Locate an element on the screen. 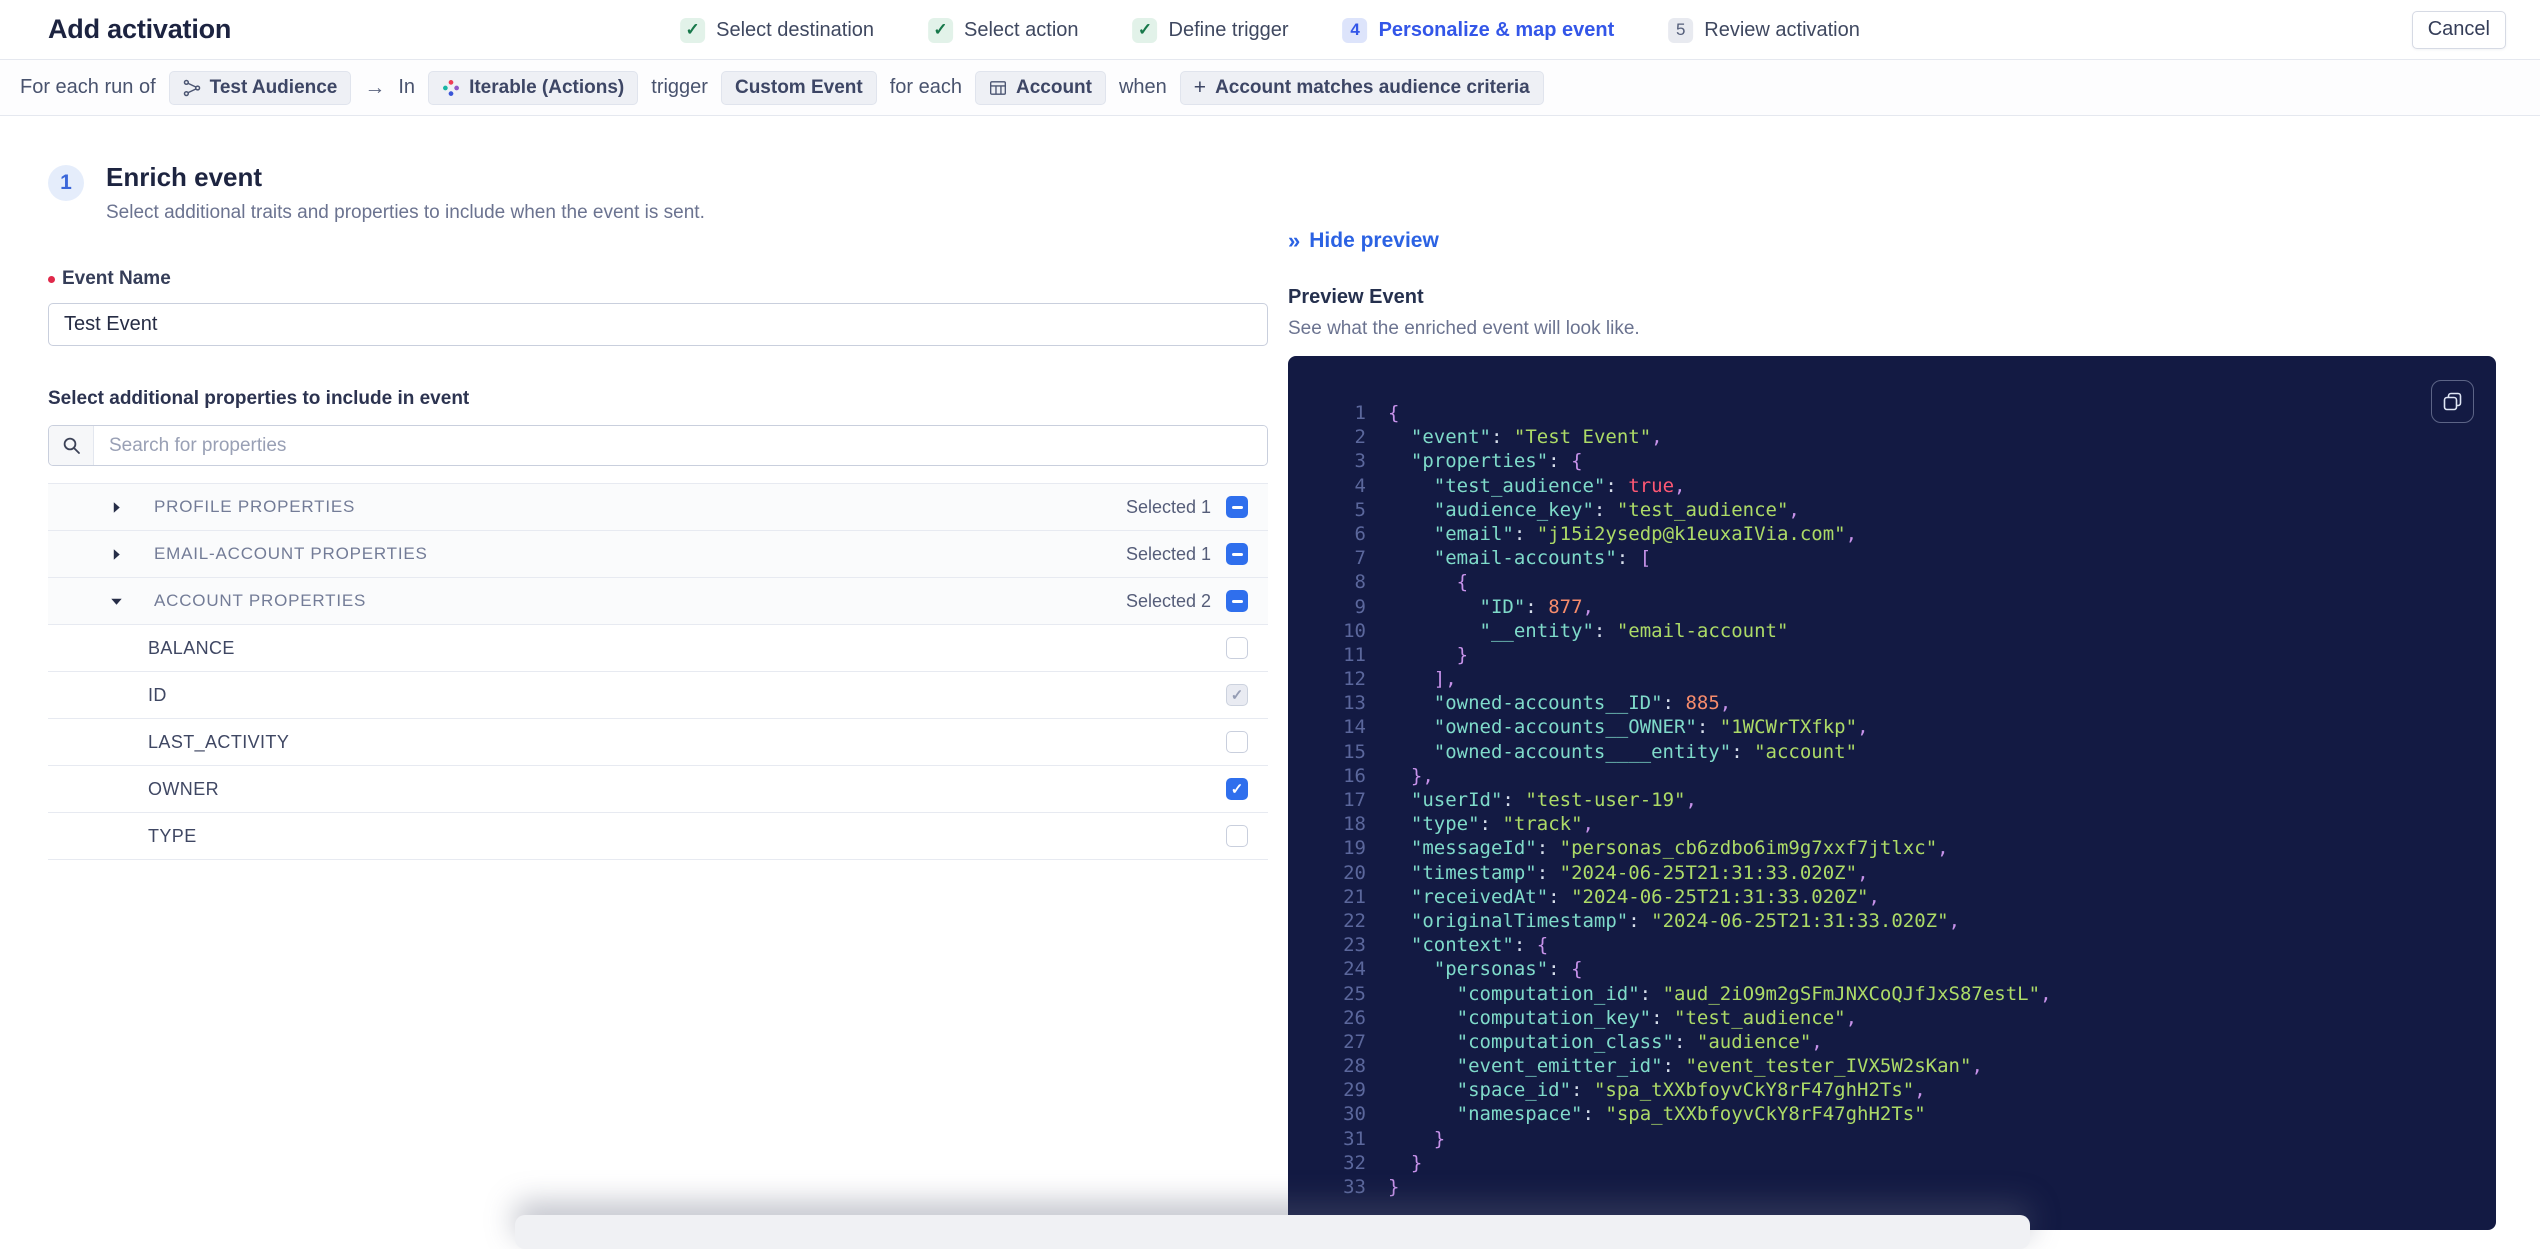 This screenshot has width=2540, height=1249. line-number: 26 is located at coordinates (1354, 1017).